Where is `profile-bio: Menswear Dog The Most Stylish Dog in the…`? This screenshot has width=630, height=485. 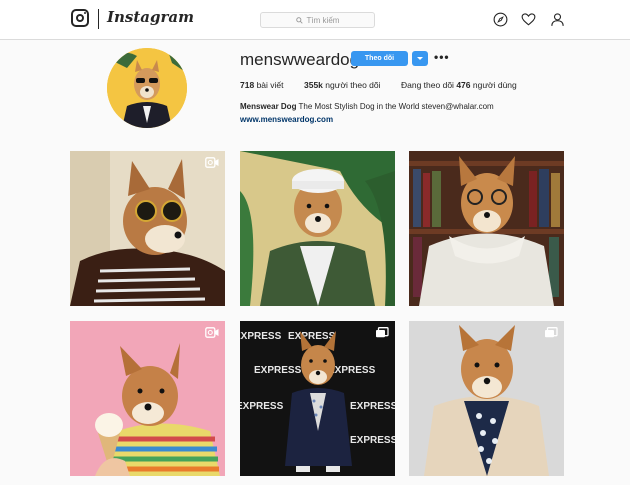
profile-bio: Menswear Dog The Most Stylish Dog in the… is located at coordinates (367, 106).